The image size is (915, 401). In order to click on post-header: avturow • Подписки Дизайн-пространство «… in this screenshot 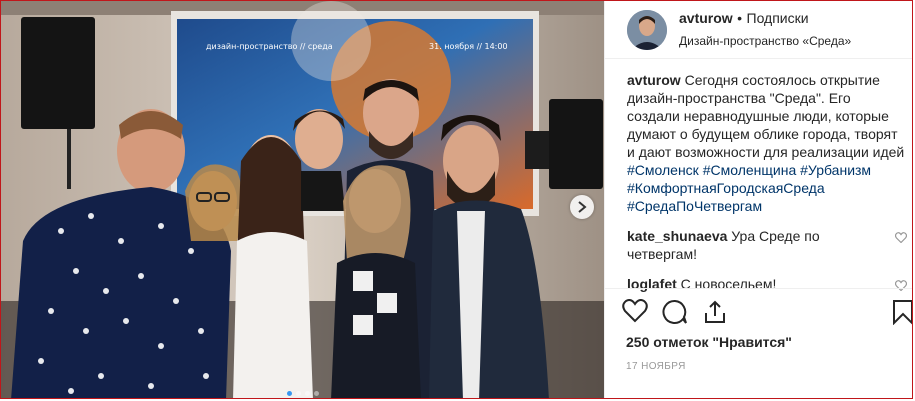, I will do `click(758, 30)`.